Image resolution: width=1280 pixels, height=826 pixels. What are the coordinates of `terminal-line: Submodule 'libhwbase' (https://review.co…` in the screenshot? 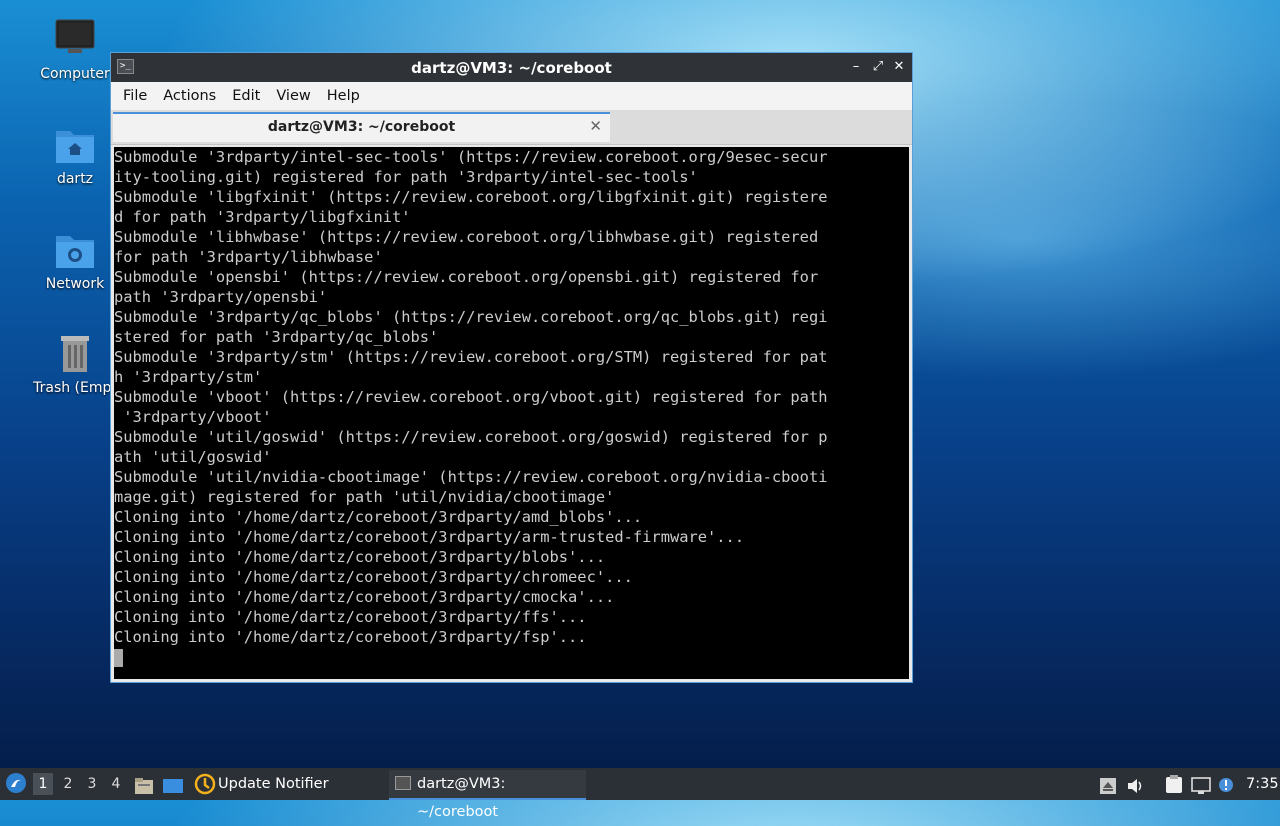 It's located at (466, 237).